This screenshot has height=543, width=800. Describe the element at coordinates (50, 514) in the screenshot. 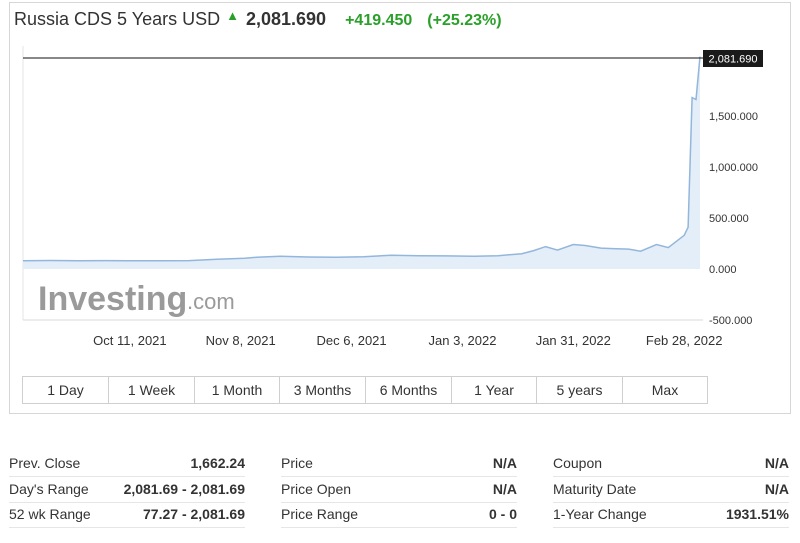

I see `stat-label: 52 wk Range` at that location.